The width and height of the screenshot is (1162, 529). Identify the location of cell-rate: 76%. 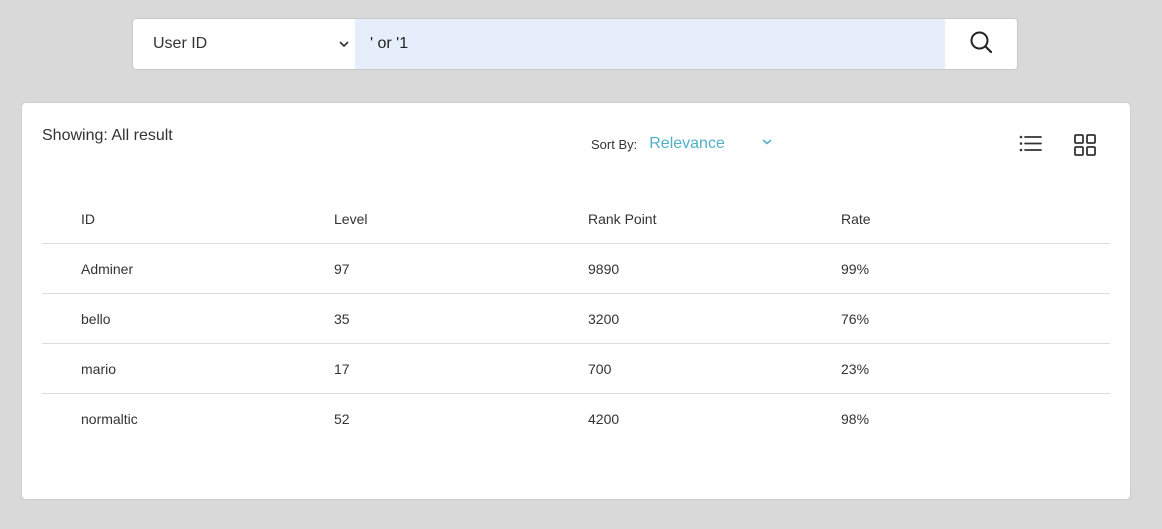
(975, 318).